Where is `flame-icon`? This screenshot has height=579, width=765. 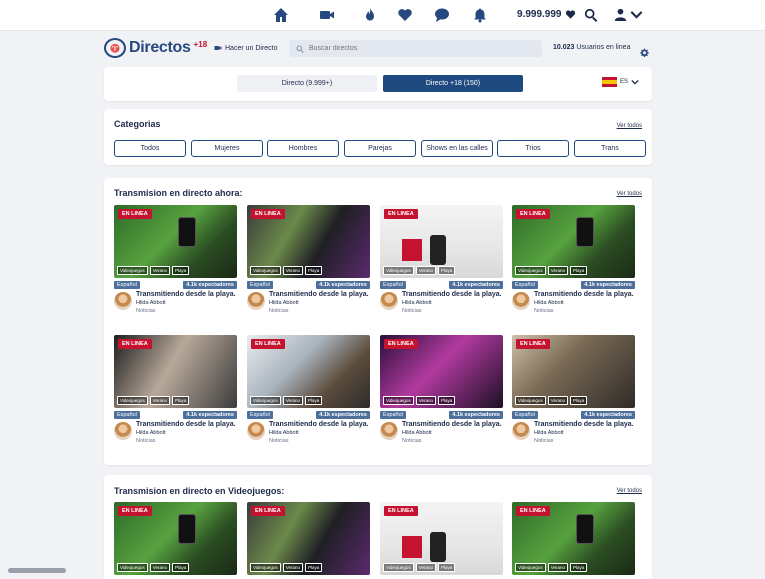
flame-icon is located at coordinates (370, 15).